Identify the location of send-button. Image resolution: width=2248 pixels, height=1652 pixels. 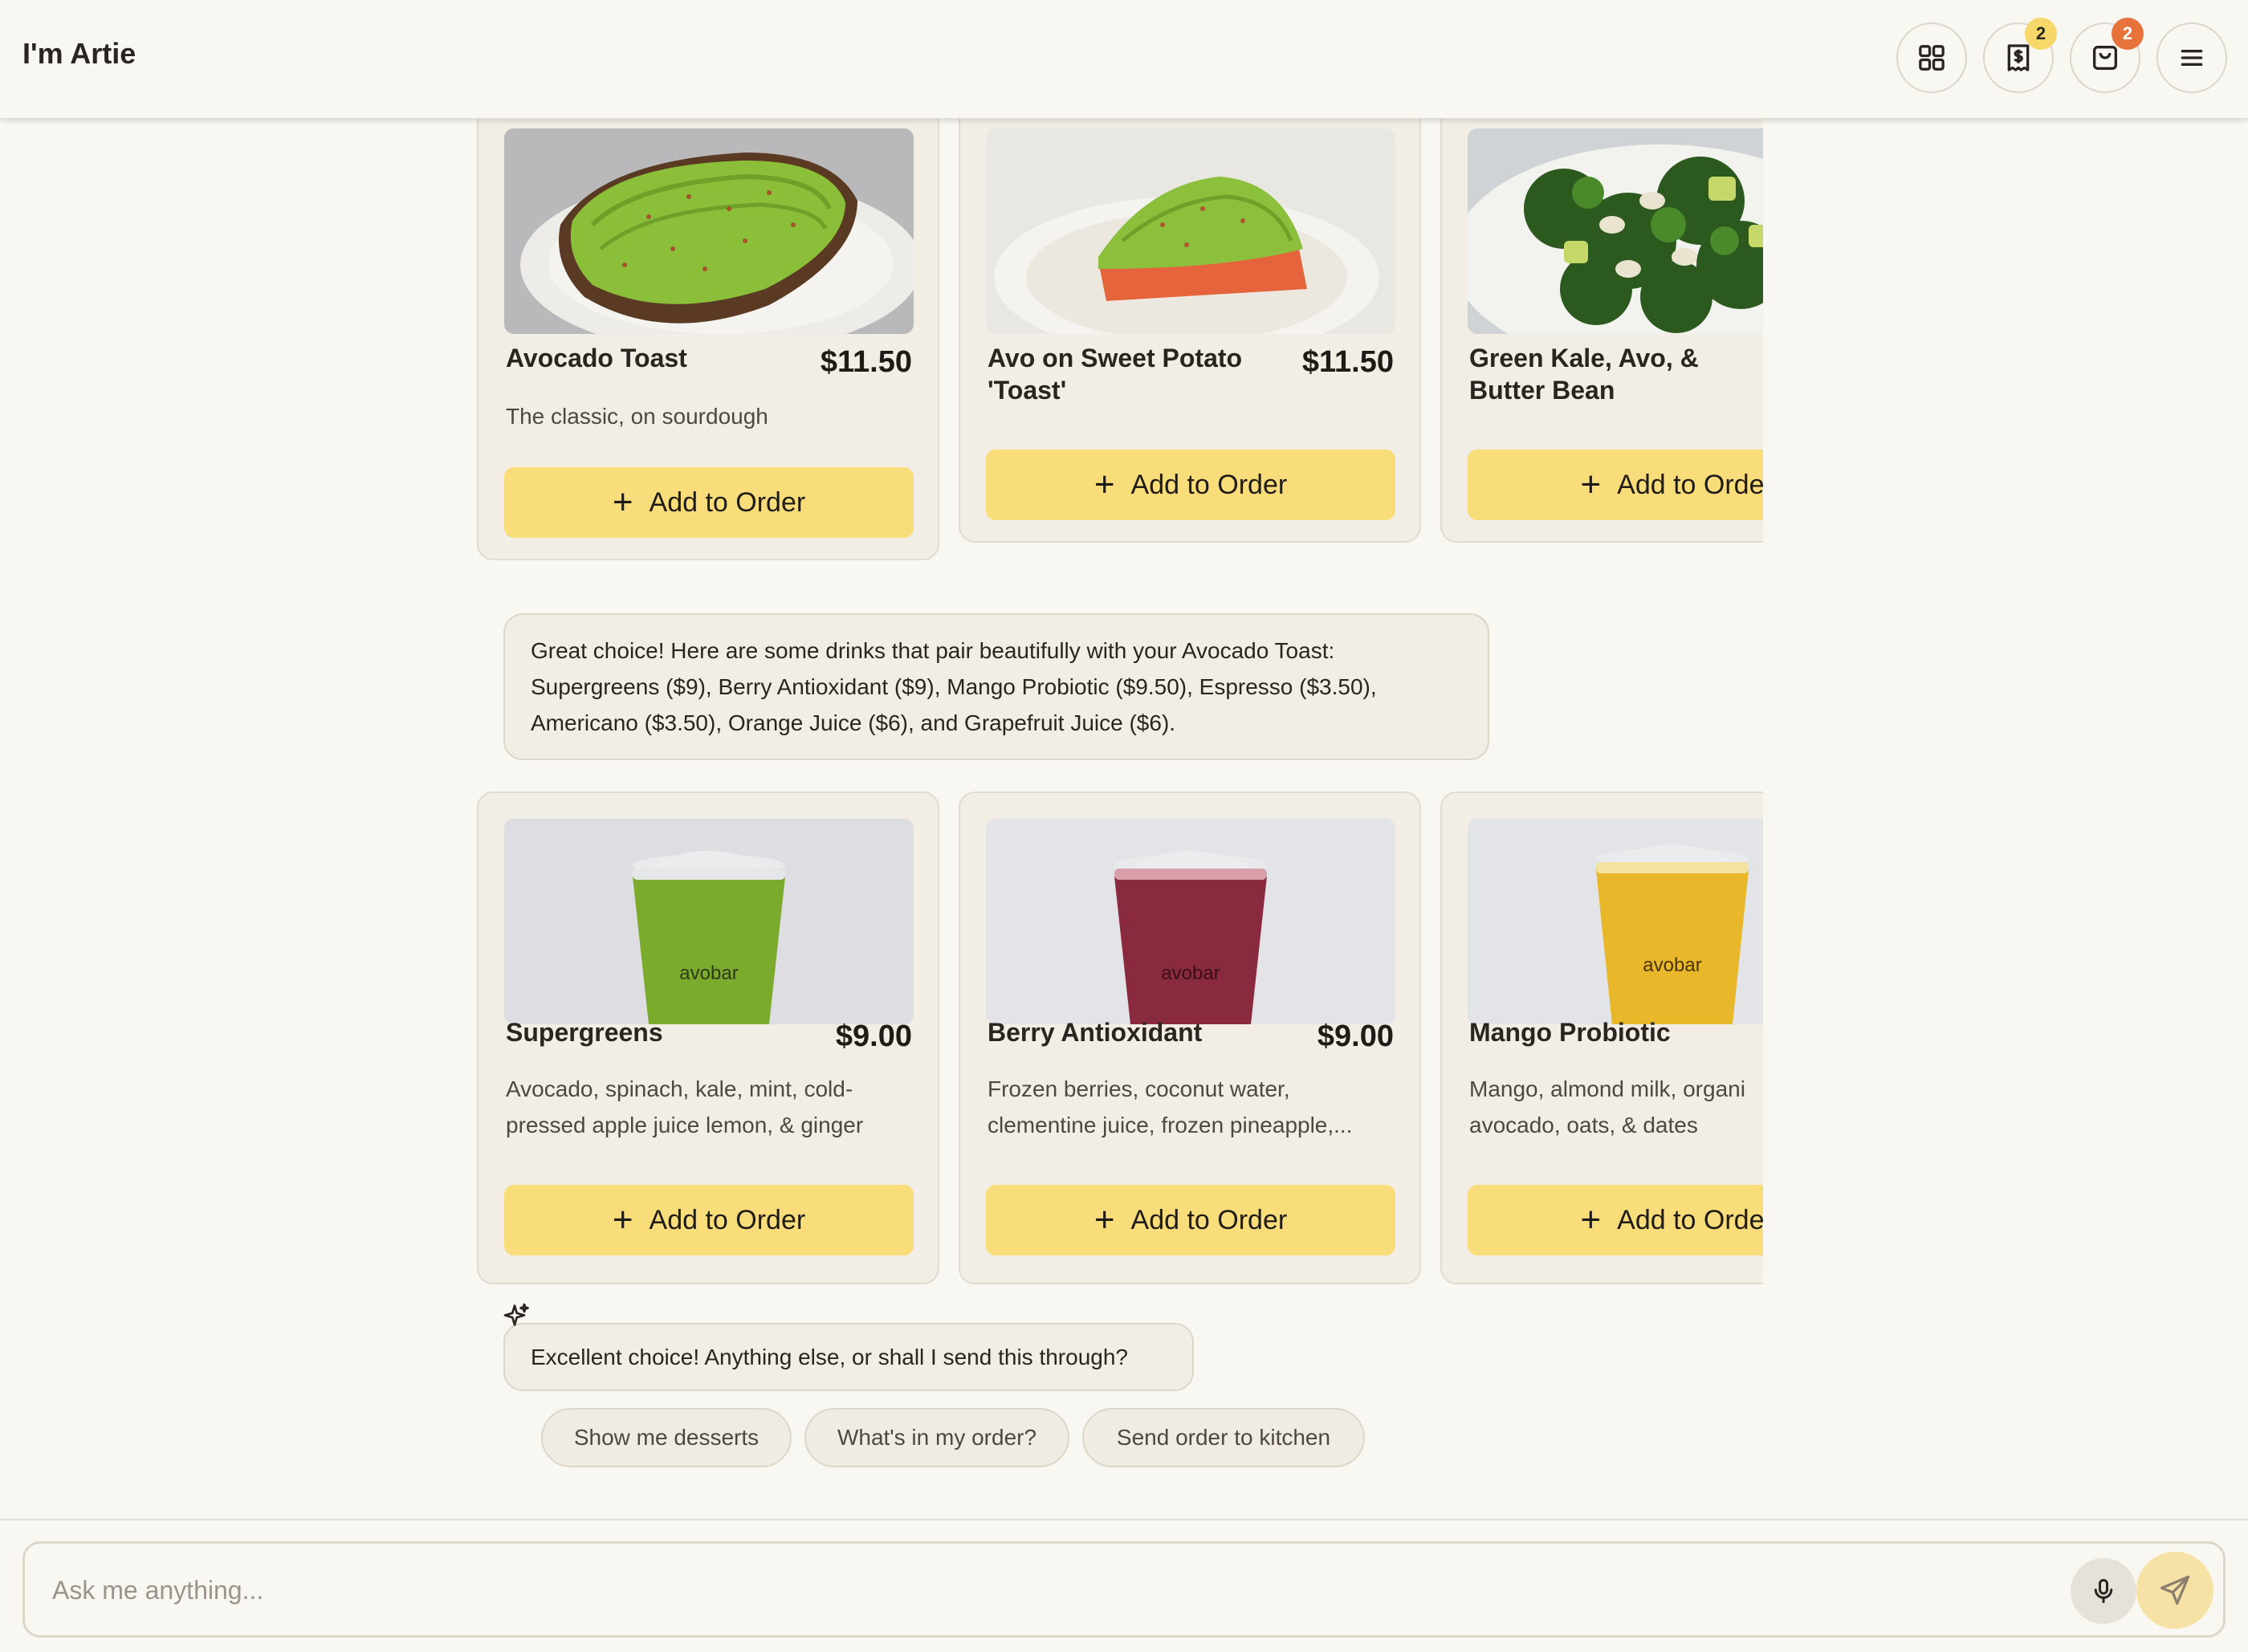
(2174, 1590).